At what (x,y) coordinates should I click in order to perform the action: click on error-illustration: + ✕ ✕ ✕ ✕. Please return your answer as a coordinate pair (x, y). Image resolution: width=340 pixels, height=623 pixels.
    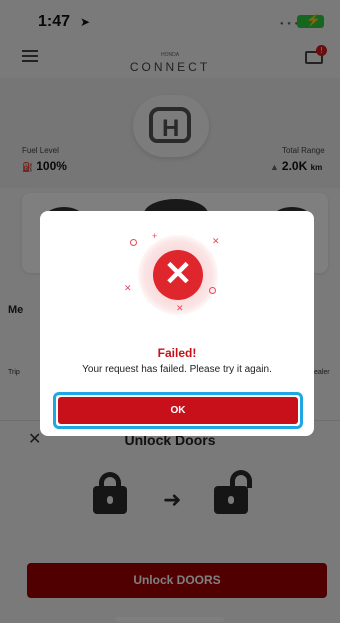
    Looking at the image, I should click on (178, 274).